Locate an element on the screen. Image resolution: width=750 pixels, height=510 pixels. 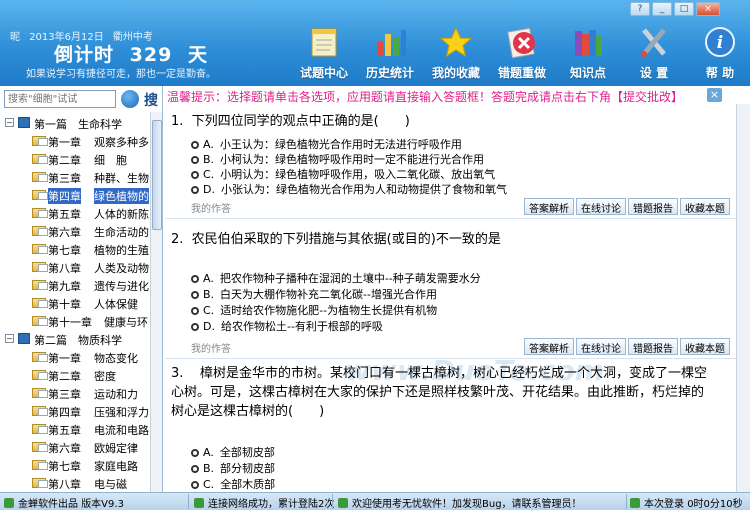
question-2-option-c: C. 适时给农作物施化肥--为植物生长提供有机物 is located at coordinates (314, 310).